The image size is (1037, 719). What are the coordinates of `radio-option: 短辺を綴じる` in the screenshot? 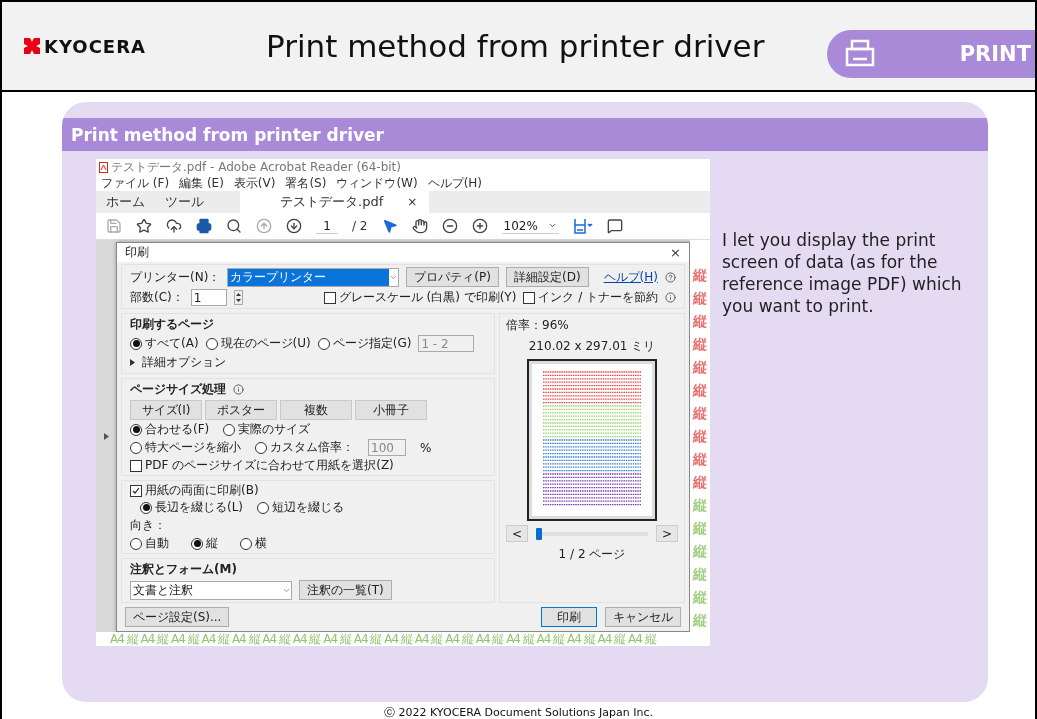 It's located at (301, 507).